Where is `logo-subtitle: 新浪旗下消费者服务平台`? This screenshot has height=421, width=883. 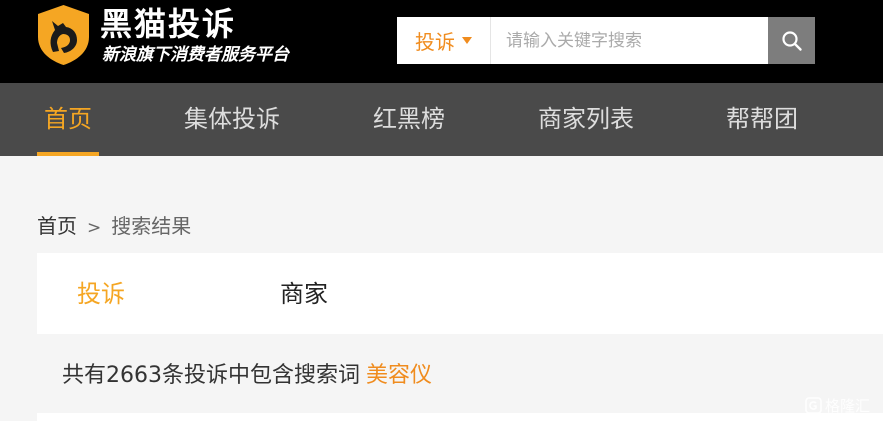 logo-subtitle: 新浪旗下消费者服务平台 is located at coordinates (195, 55).